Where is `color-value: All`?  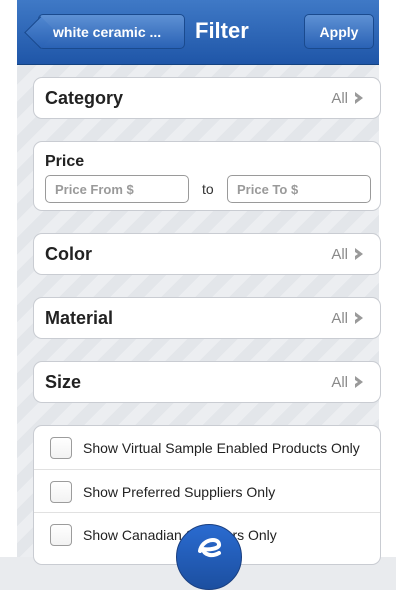 color-value: All is located at coordinates (339, 254).